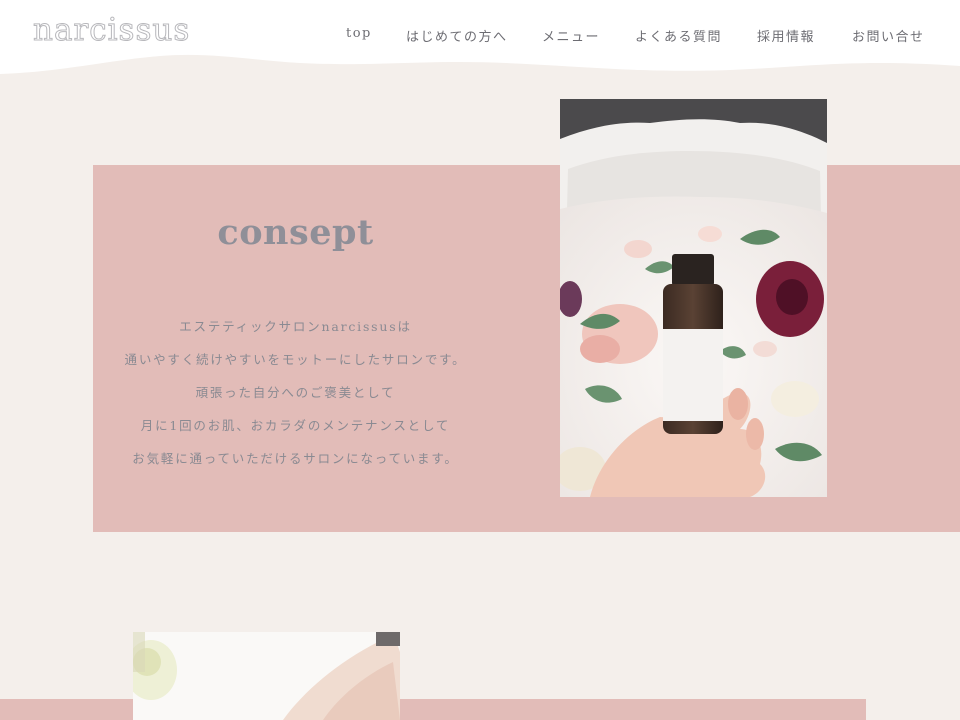 The width and height of the screenshot is (960, 720). What do you see at coordinates (266, 676) in the screenshot?
I see `next-section-photo` at bounding box center [266, 676].